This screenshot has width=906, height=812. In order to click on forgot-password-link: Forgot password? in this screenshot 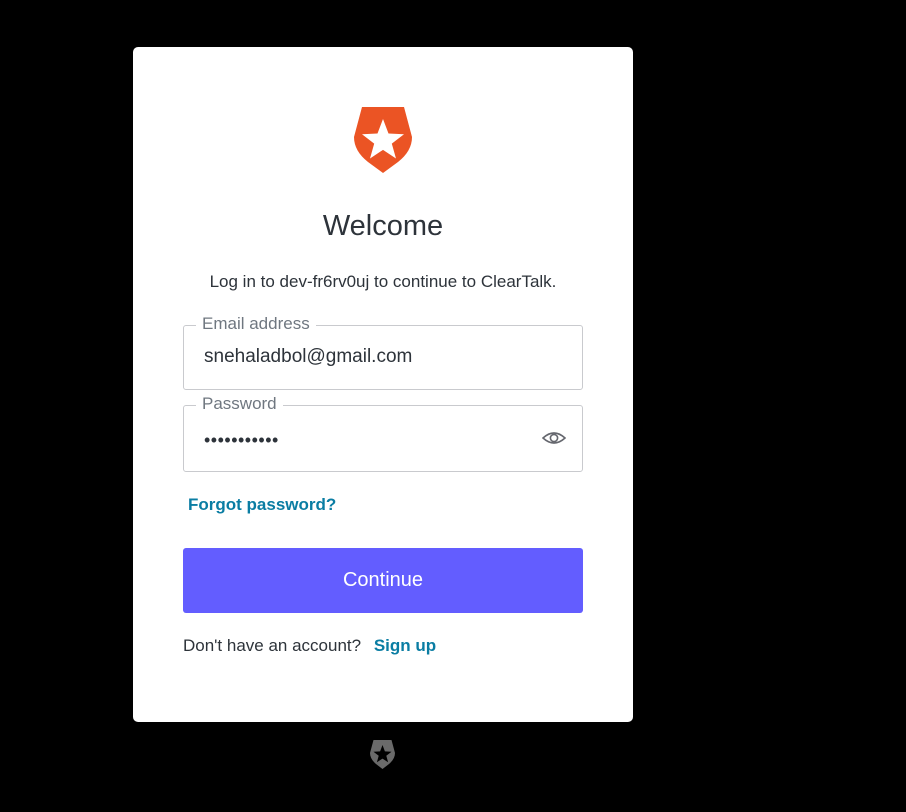, I will do `click(262, 505)`.